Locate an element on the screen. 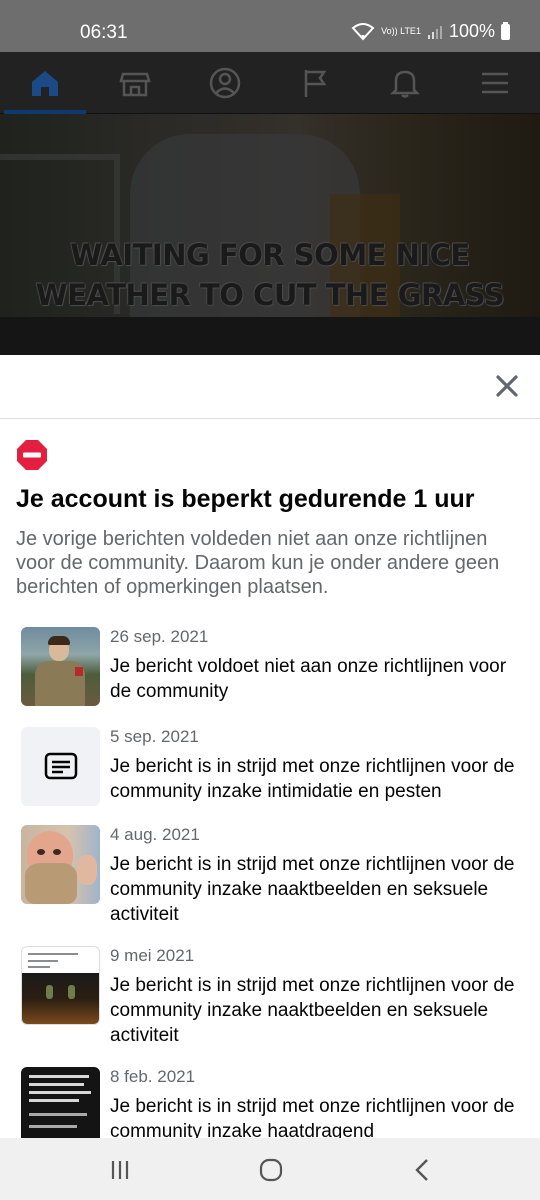 Image resolution: width=540 pixels, height=1200 pixels. system-nav-bar is located at coordinates (270, 1169).